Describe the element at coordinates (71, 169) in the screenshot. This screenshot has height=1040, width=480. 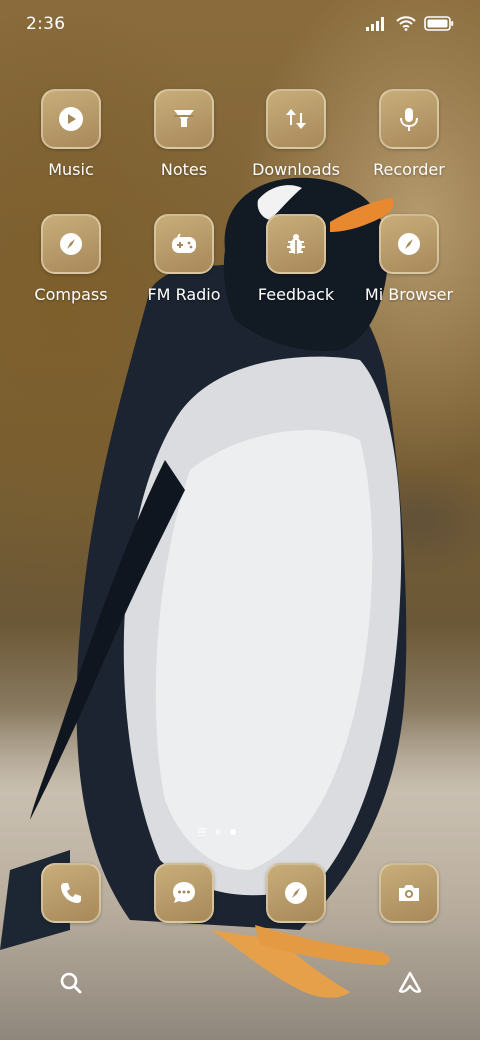
I see `app-label-music: Music` at that location.